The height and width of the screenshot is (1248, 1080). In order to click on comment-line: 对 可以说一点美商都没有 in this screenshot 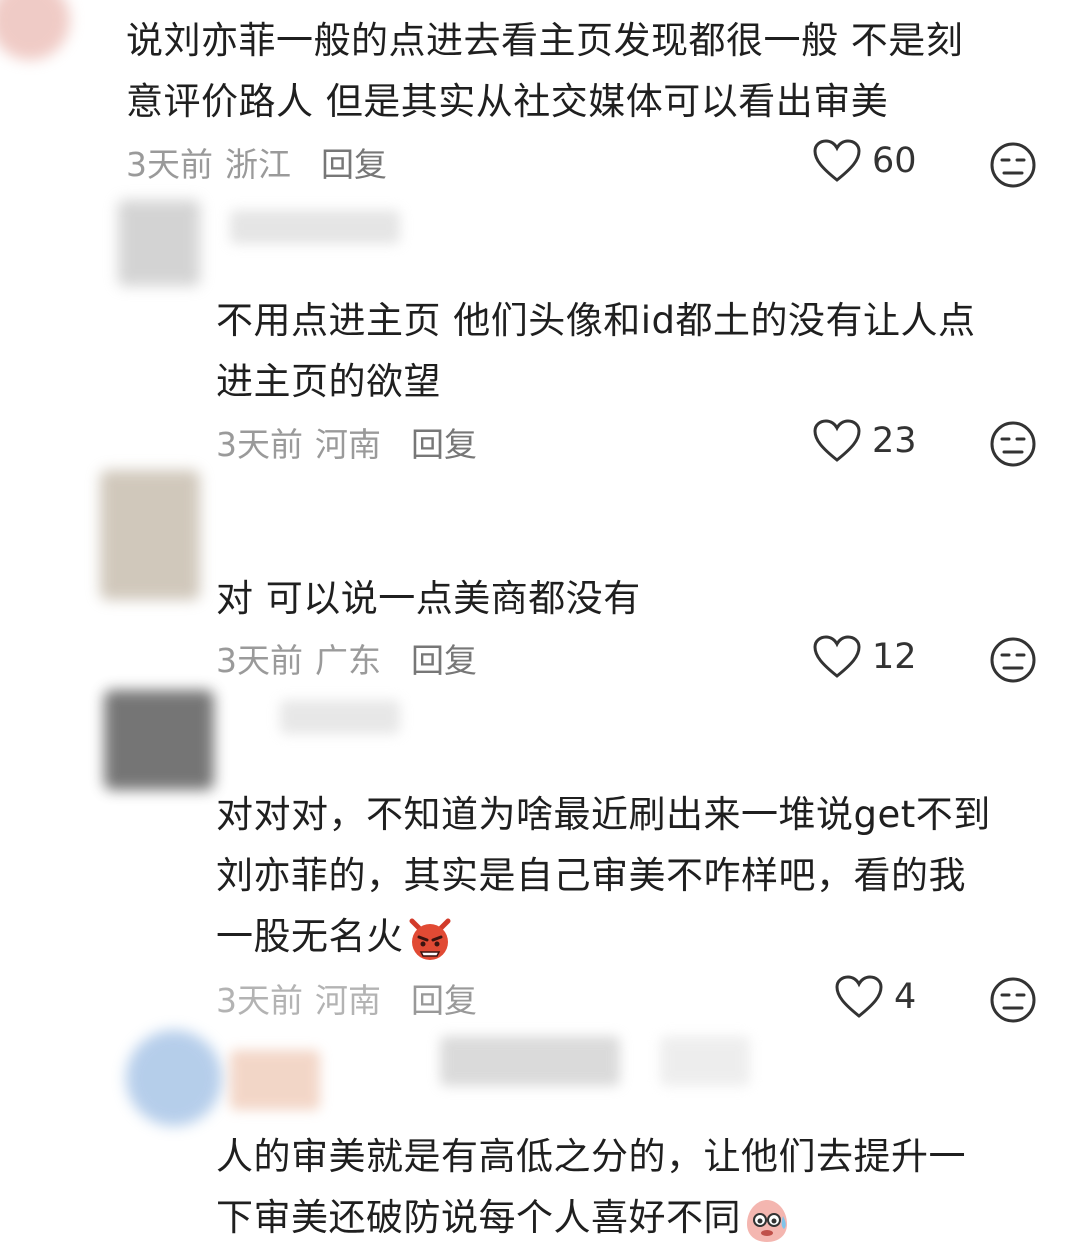, I will do `click(428, 598)`.